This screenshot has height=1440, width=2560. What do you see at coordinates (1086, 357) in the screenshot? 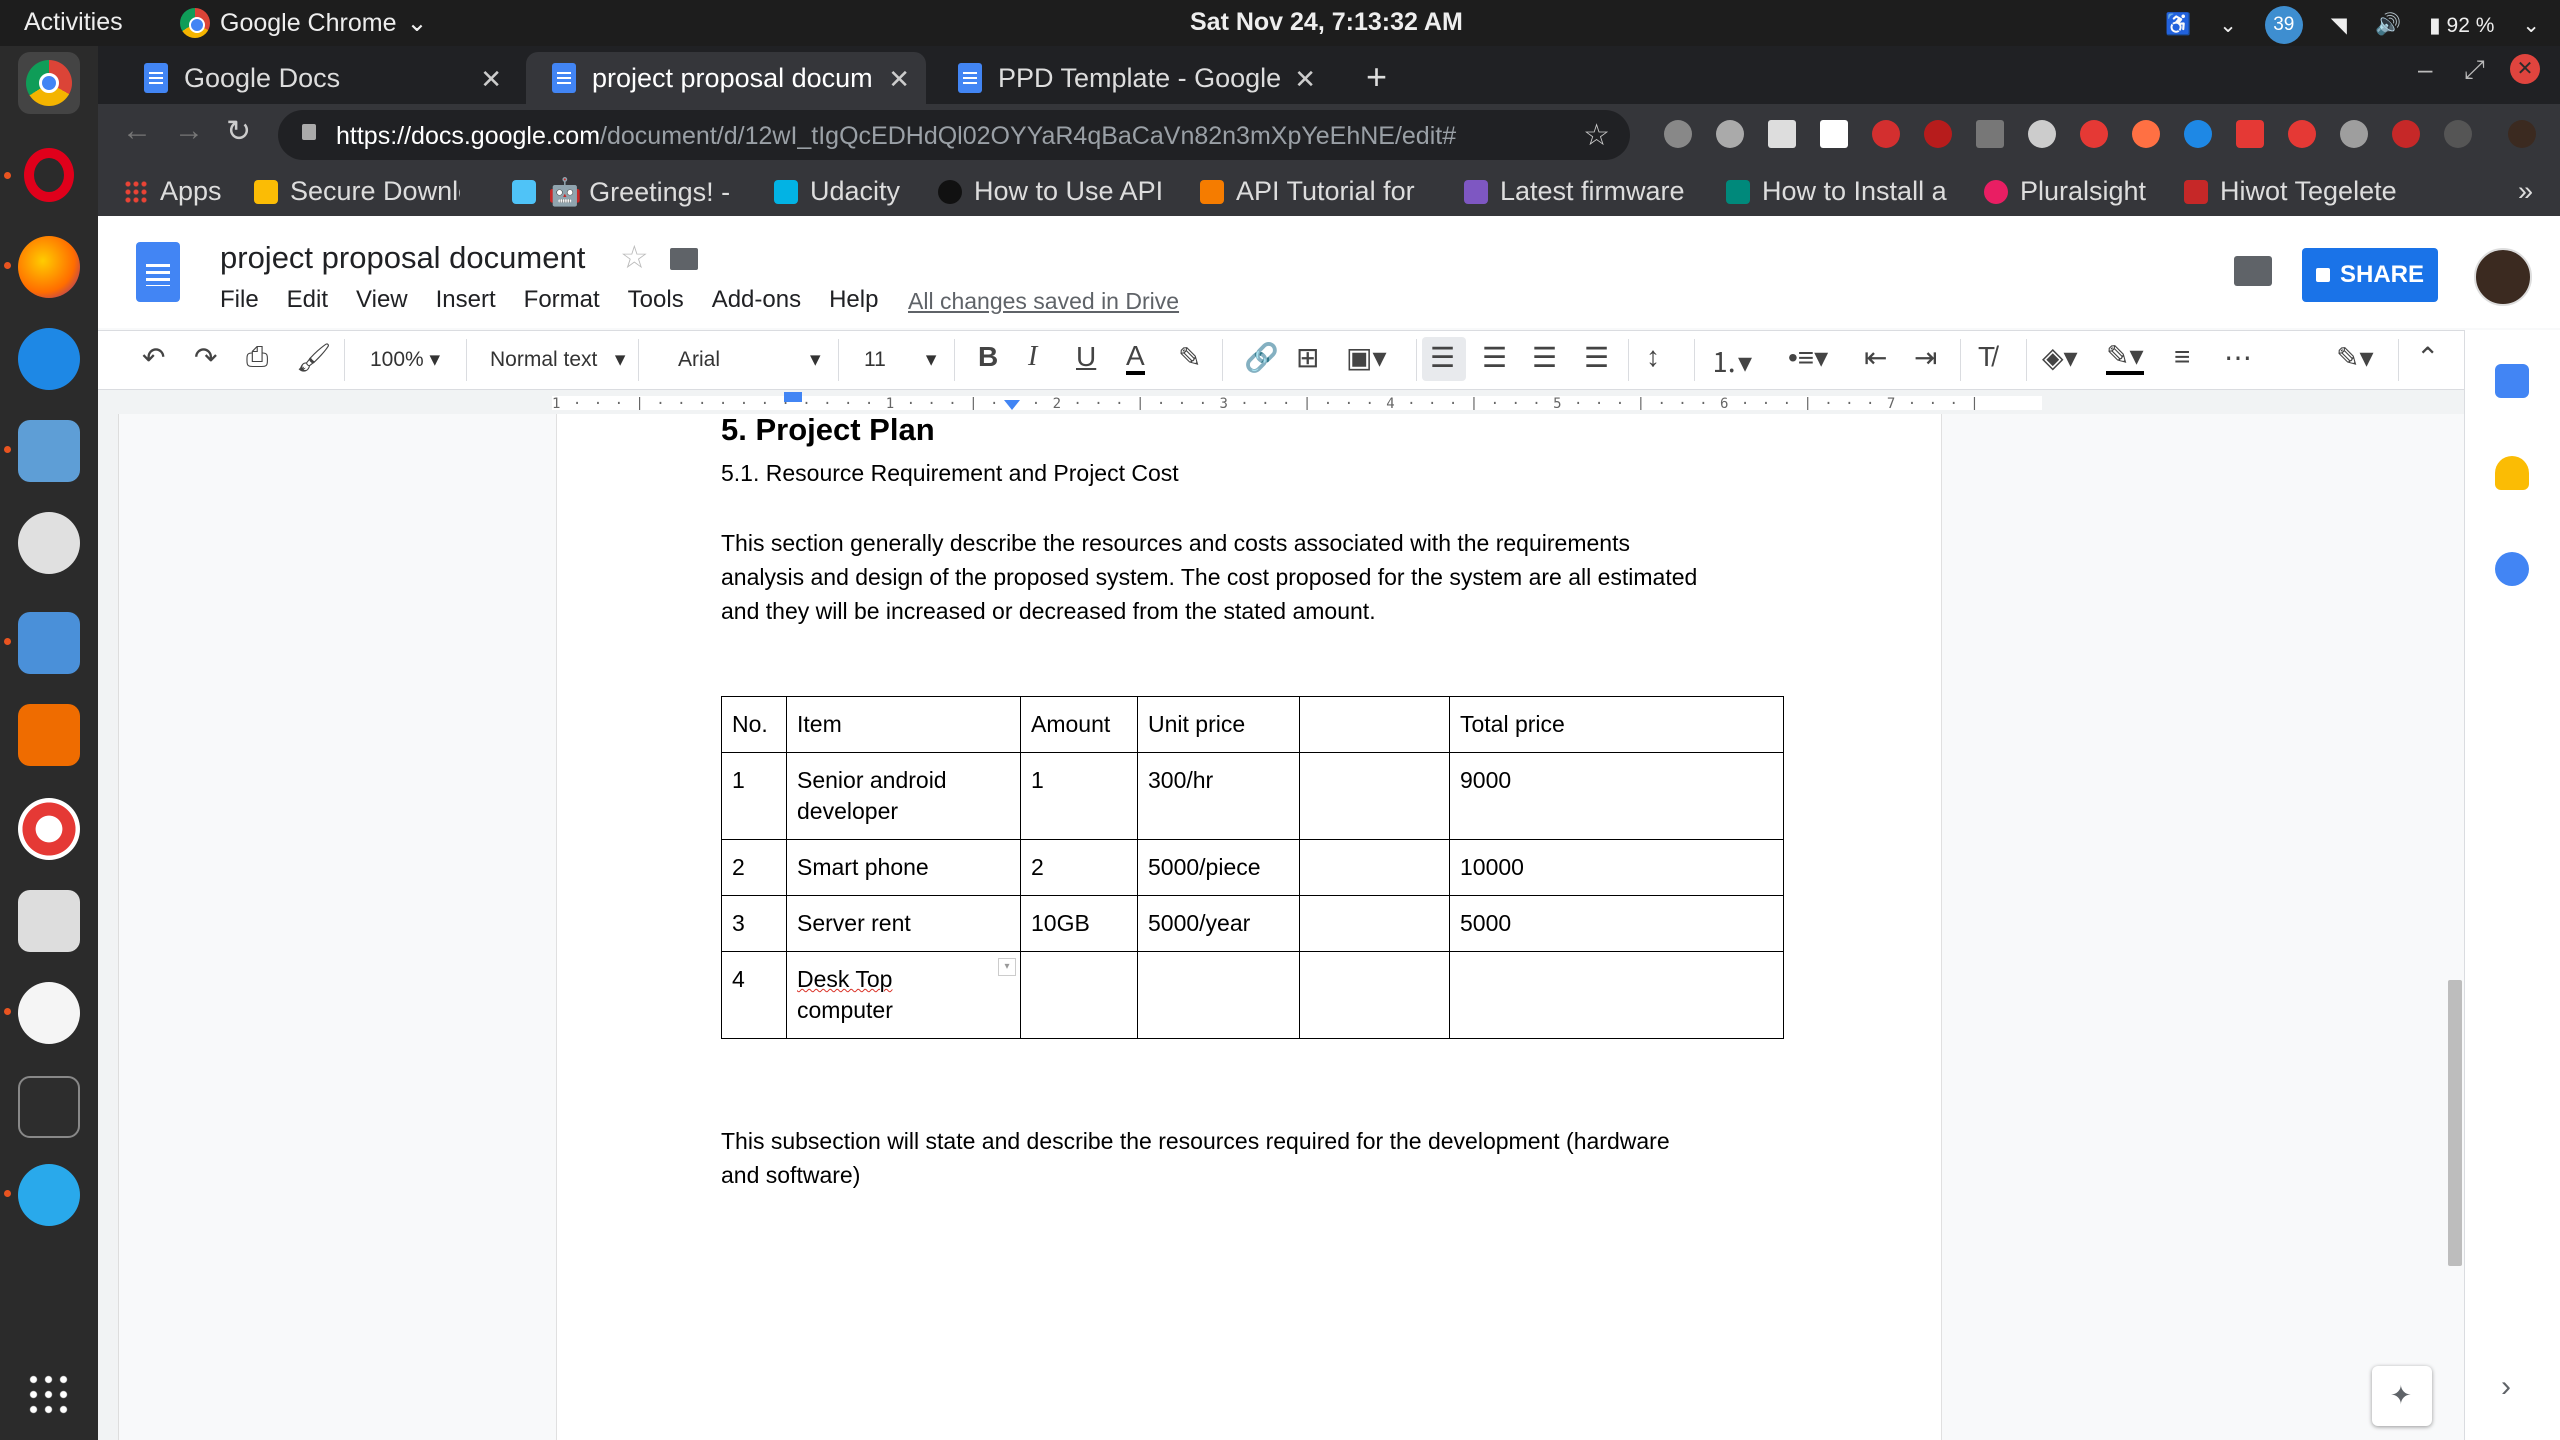
I see `underline-icon: U` at bounding box center [1086, 357].